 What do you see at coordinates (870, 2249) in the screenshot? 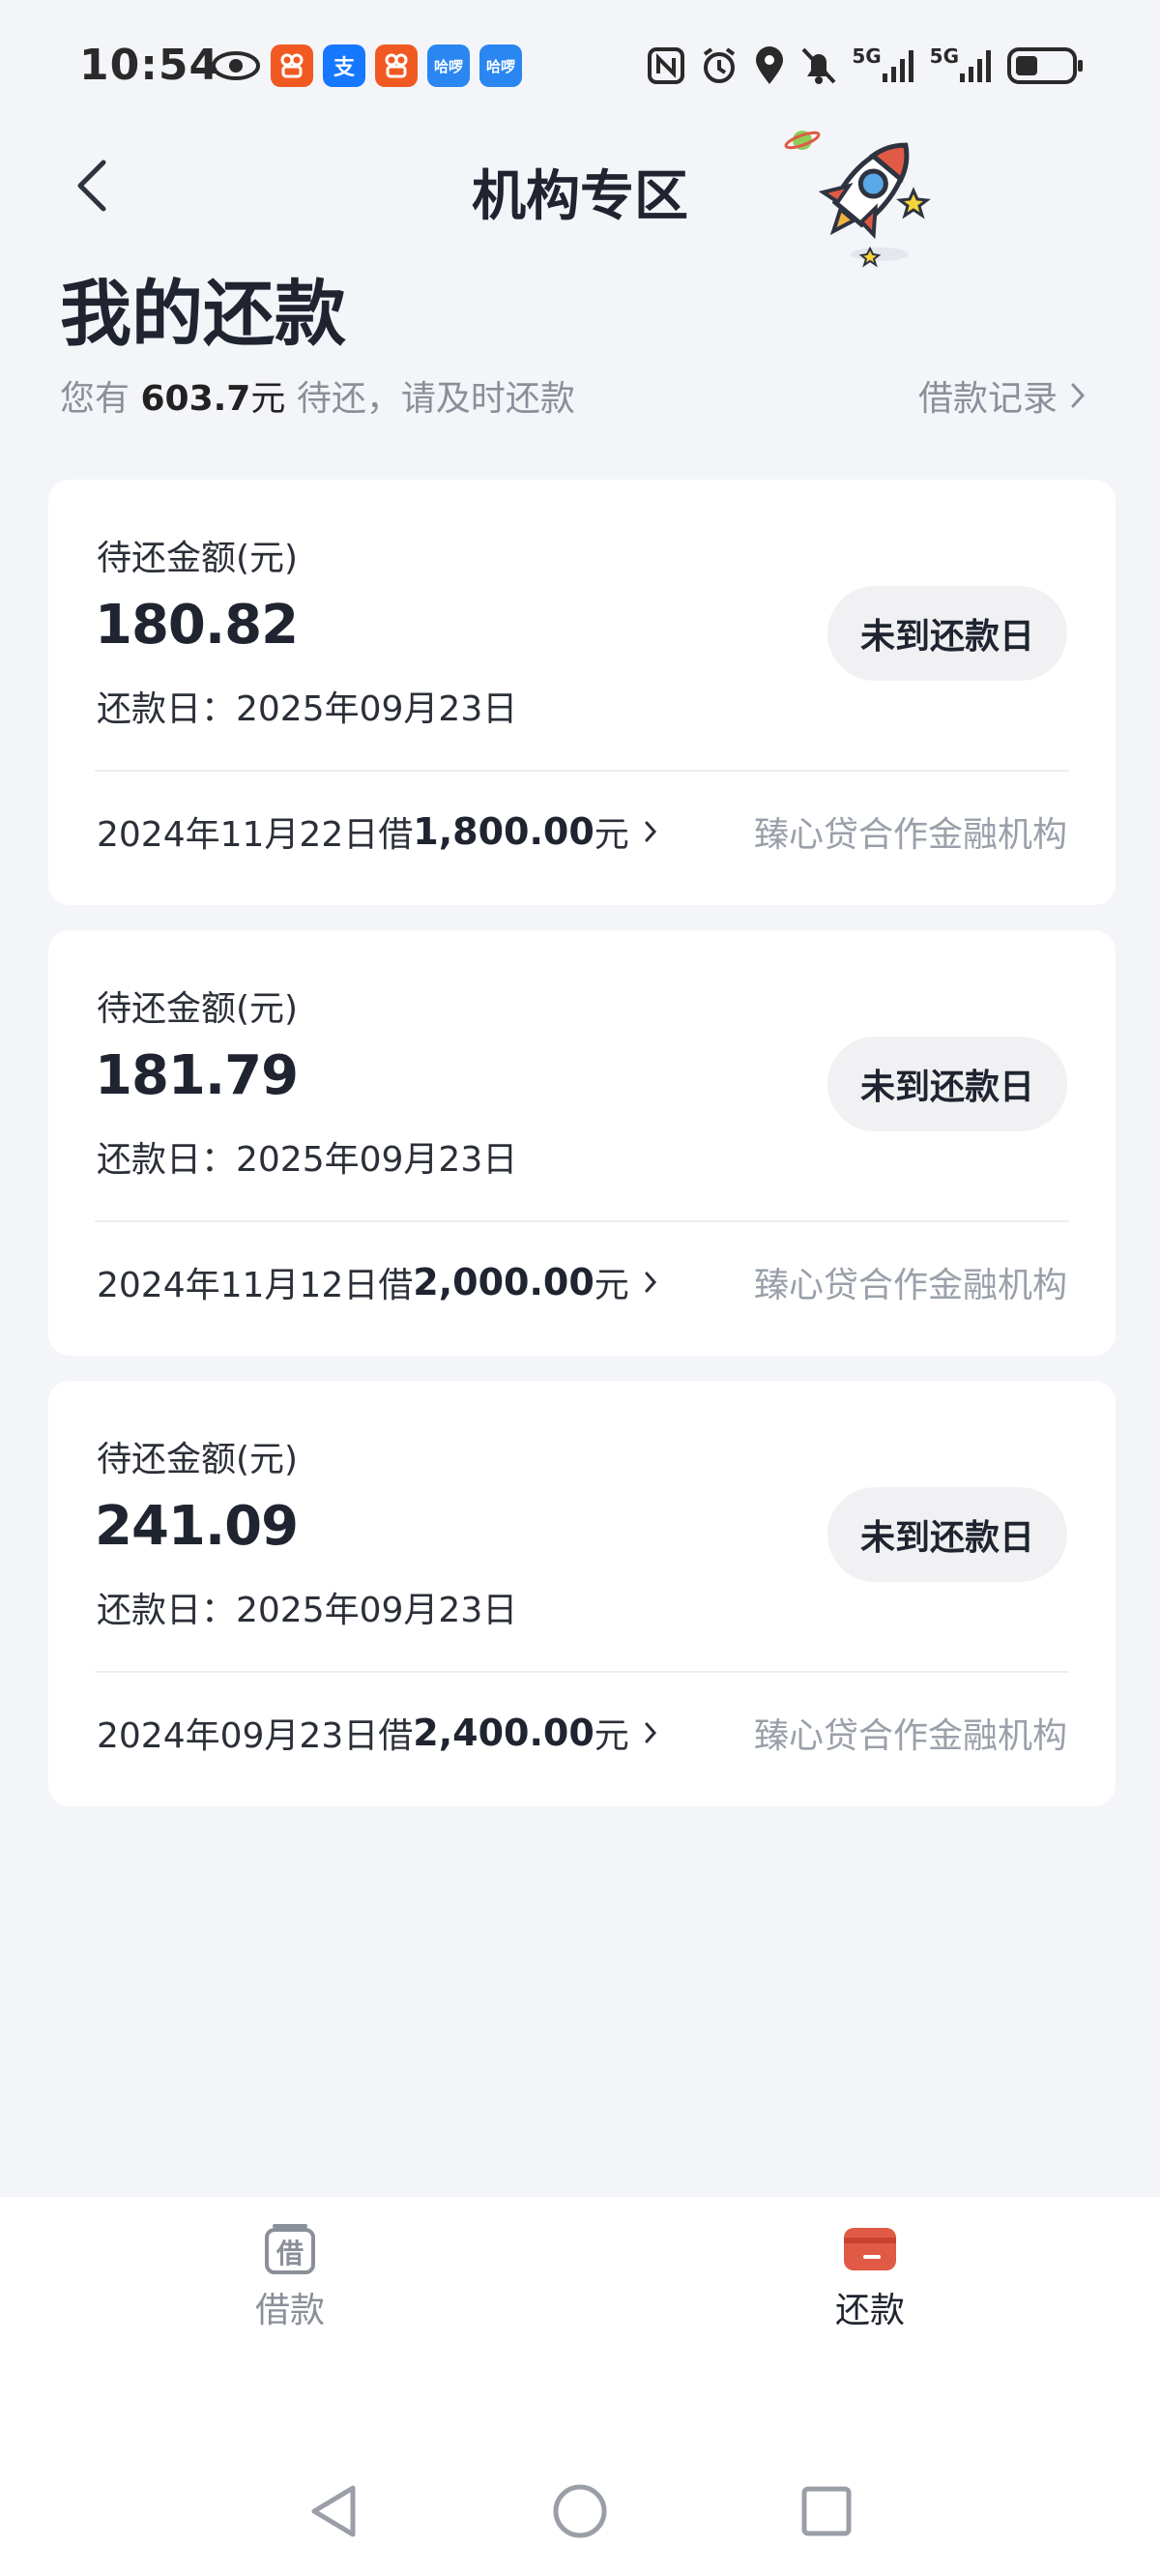
I see `repay-wallet-icon` at bounding box center [870, 2249].